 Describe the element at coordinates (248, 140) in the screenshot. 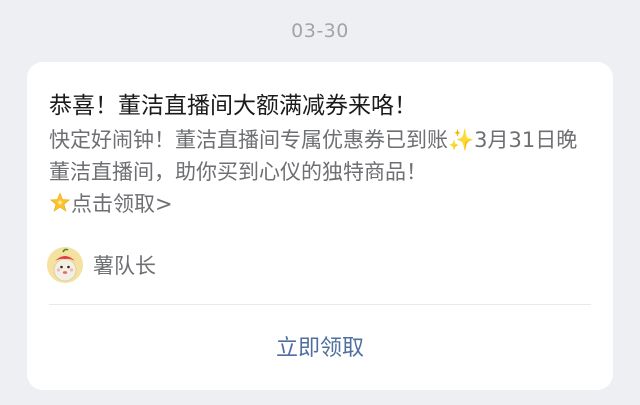

I see `message-body-part1: 快定好闹钟！董洁直播间专属优惠券已到账` at that location.